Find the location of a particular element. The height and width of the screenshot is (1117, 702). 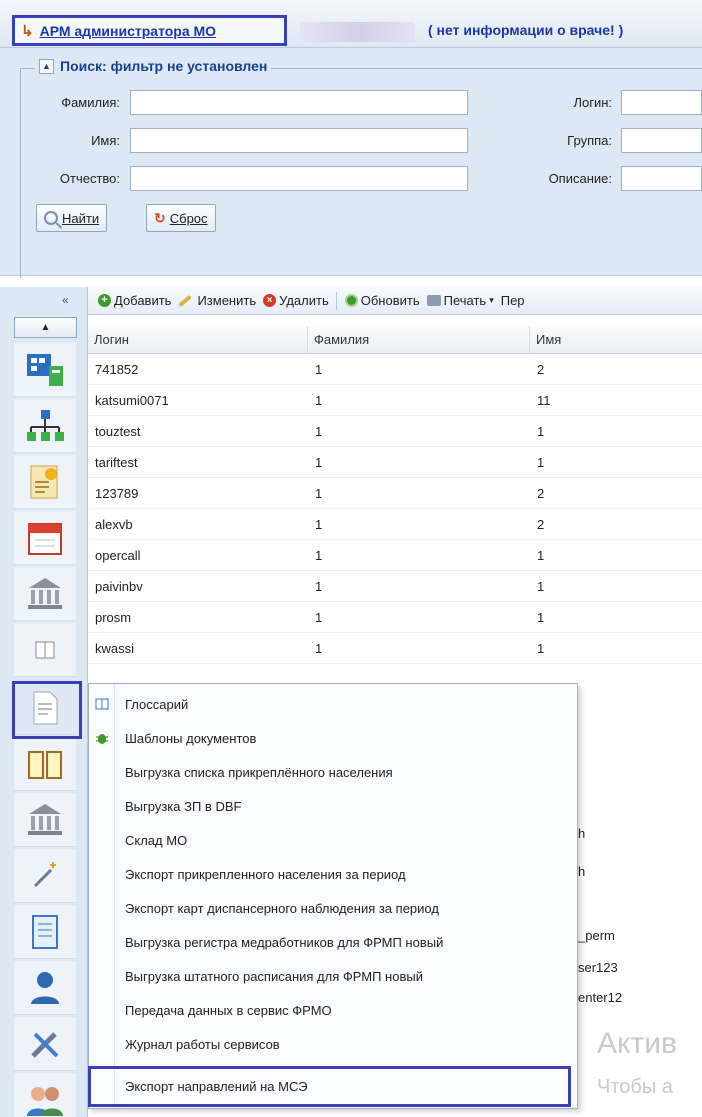

add-label: Добавить is located at coordinates (143, 300).